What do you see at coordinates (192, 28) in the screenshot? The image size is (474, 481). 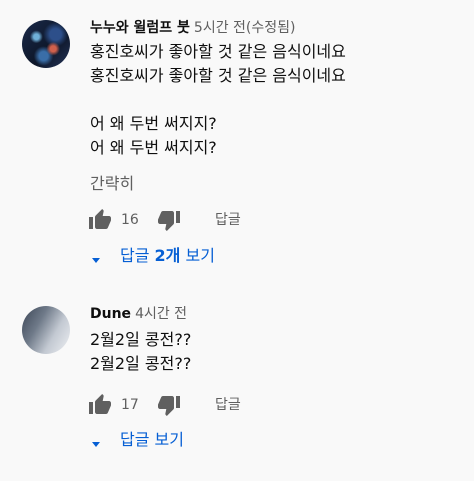 I see `comment-header: 누누와 윌럼프 붓 5시간 전(수정됨)` at bounding box center [192, 28].